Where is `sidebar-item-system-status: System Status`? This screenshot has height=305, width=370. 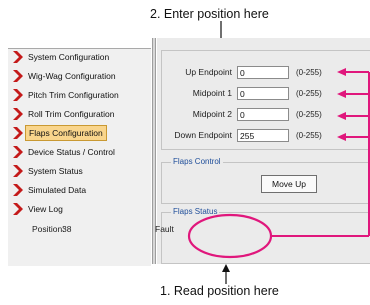 sidebar-item-system-status: System Status is located at coordinates (79, 171).